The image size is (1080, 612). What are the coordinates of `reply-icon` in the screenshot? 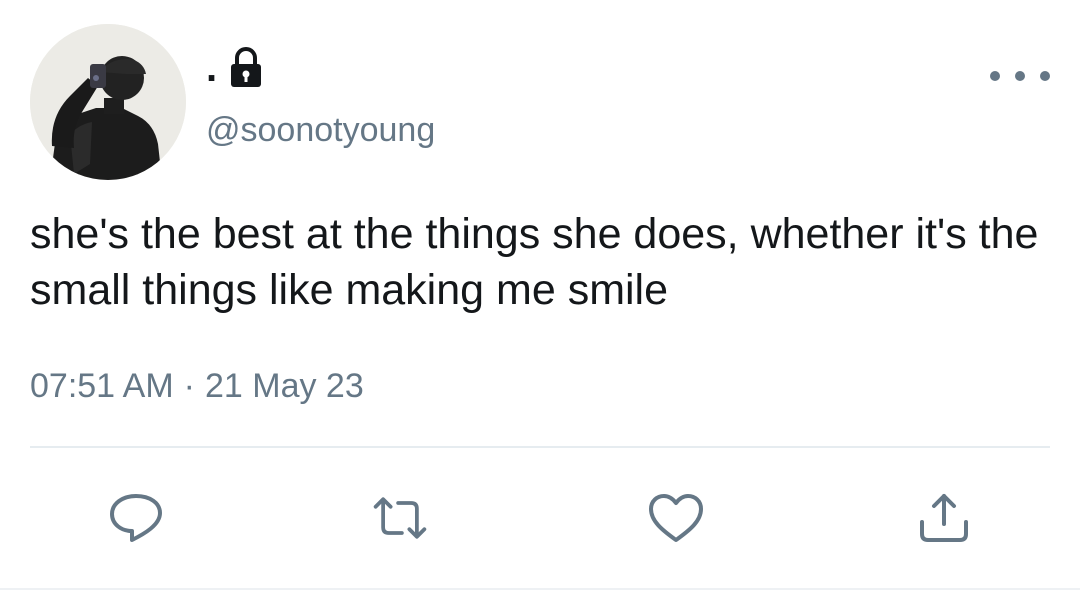 It's located at (136, 518).